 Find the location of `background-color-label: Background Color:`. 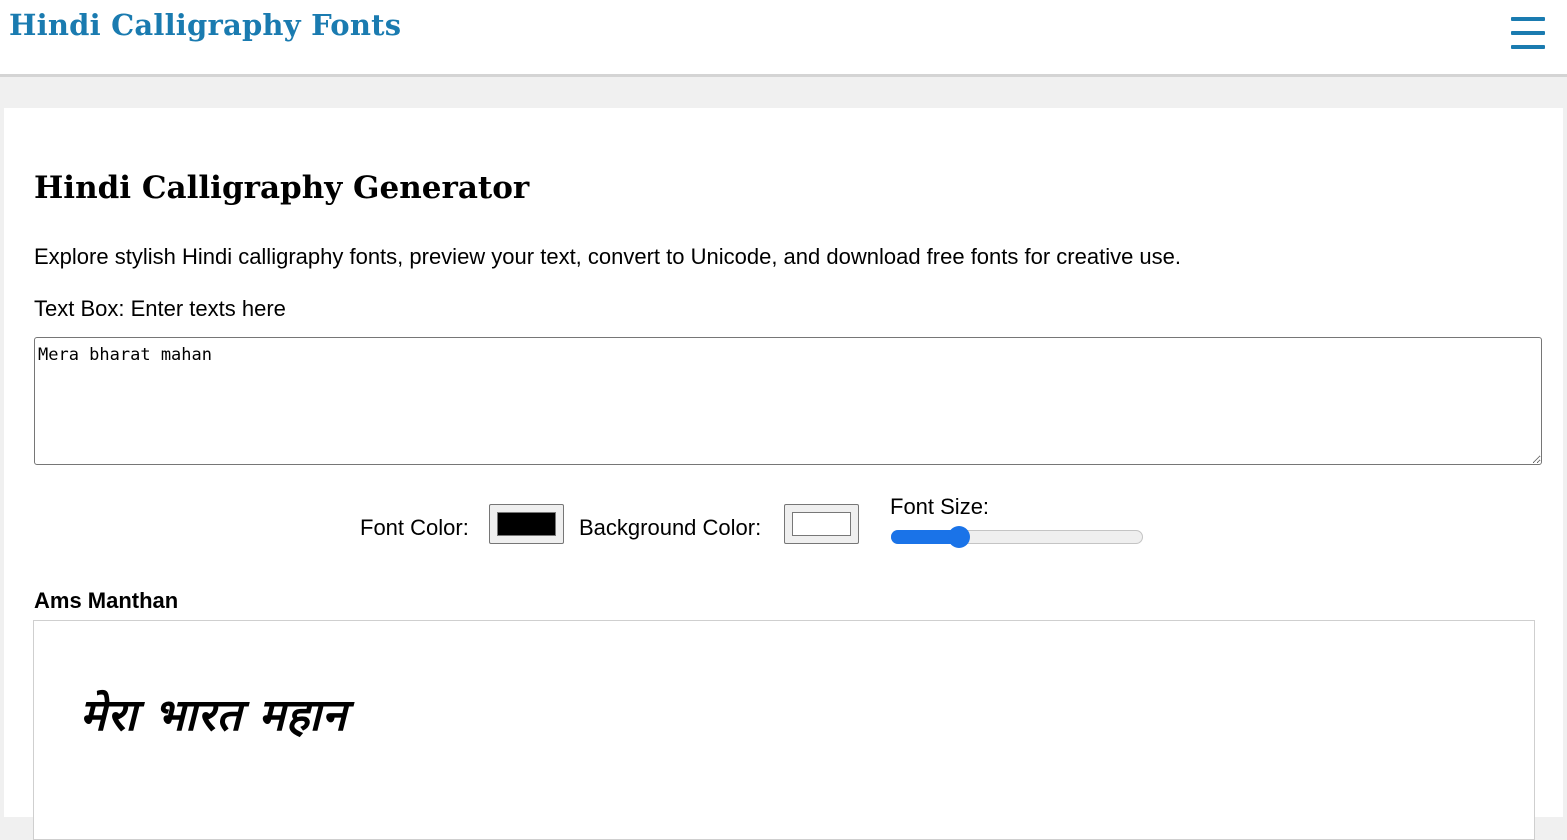

background-color-label: Background Color: is located at coordinates (670, 527).